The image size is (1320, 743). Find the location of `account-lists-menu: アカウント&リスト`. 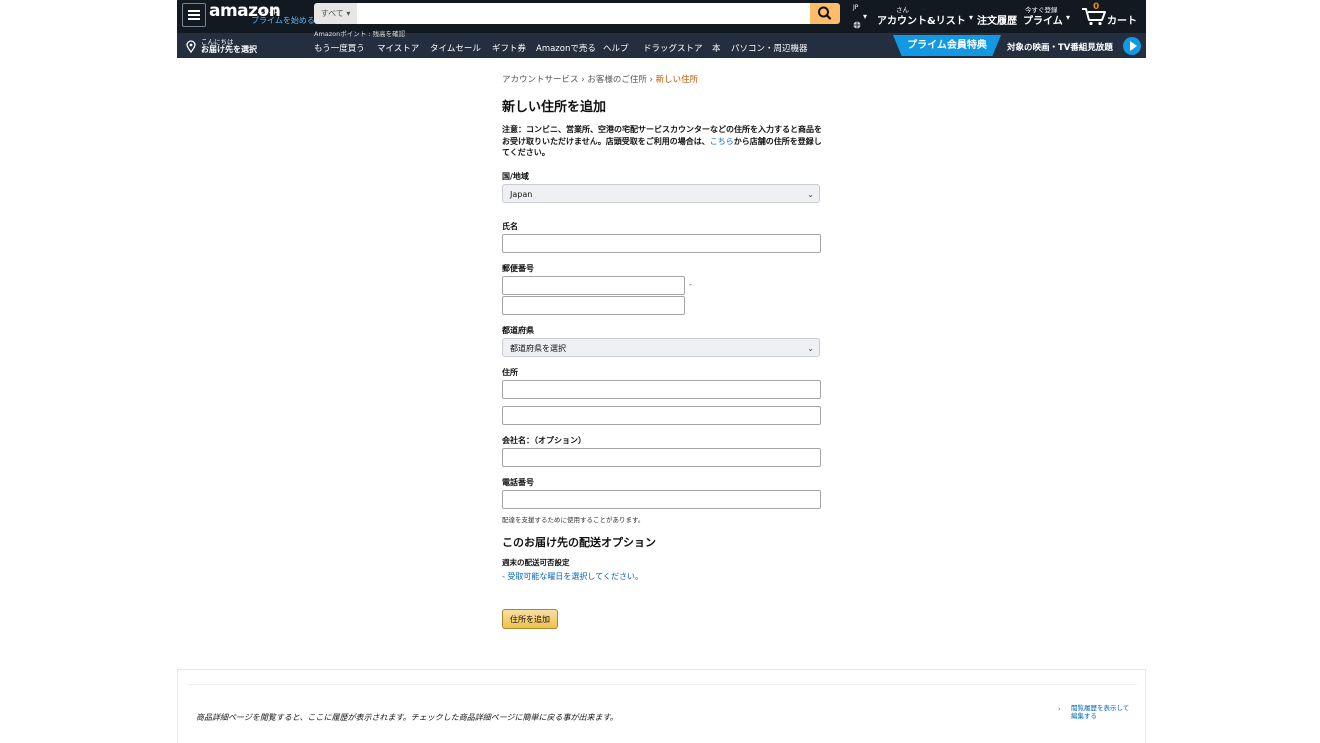

account-lists-menu: アカウント&リスト is located at coordinates (921, 19).